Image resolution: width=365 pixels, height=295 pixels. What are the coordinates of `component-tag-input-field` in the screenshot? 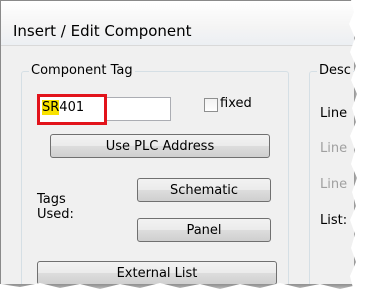 It's located at (139, 109).